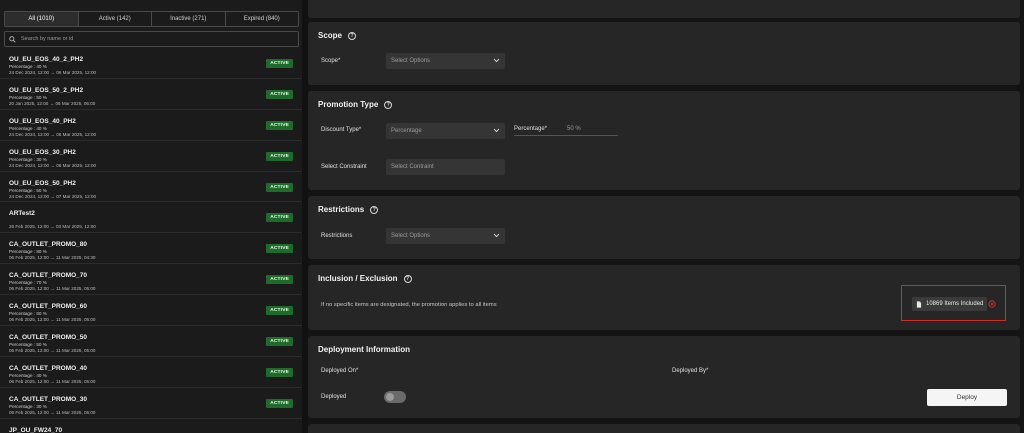  What do you see at coordinates (262, 19) in the screenshot?
I see `tab-expired: Expired (840)` at bounding box center [262, 19].